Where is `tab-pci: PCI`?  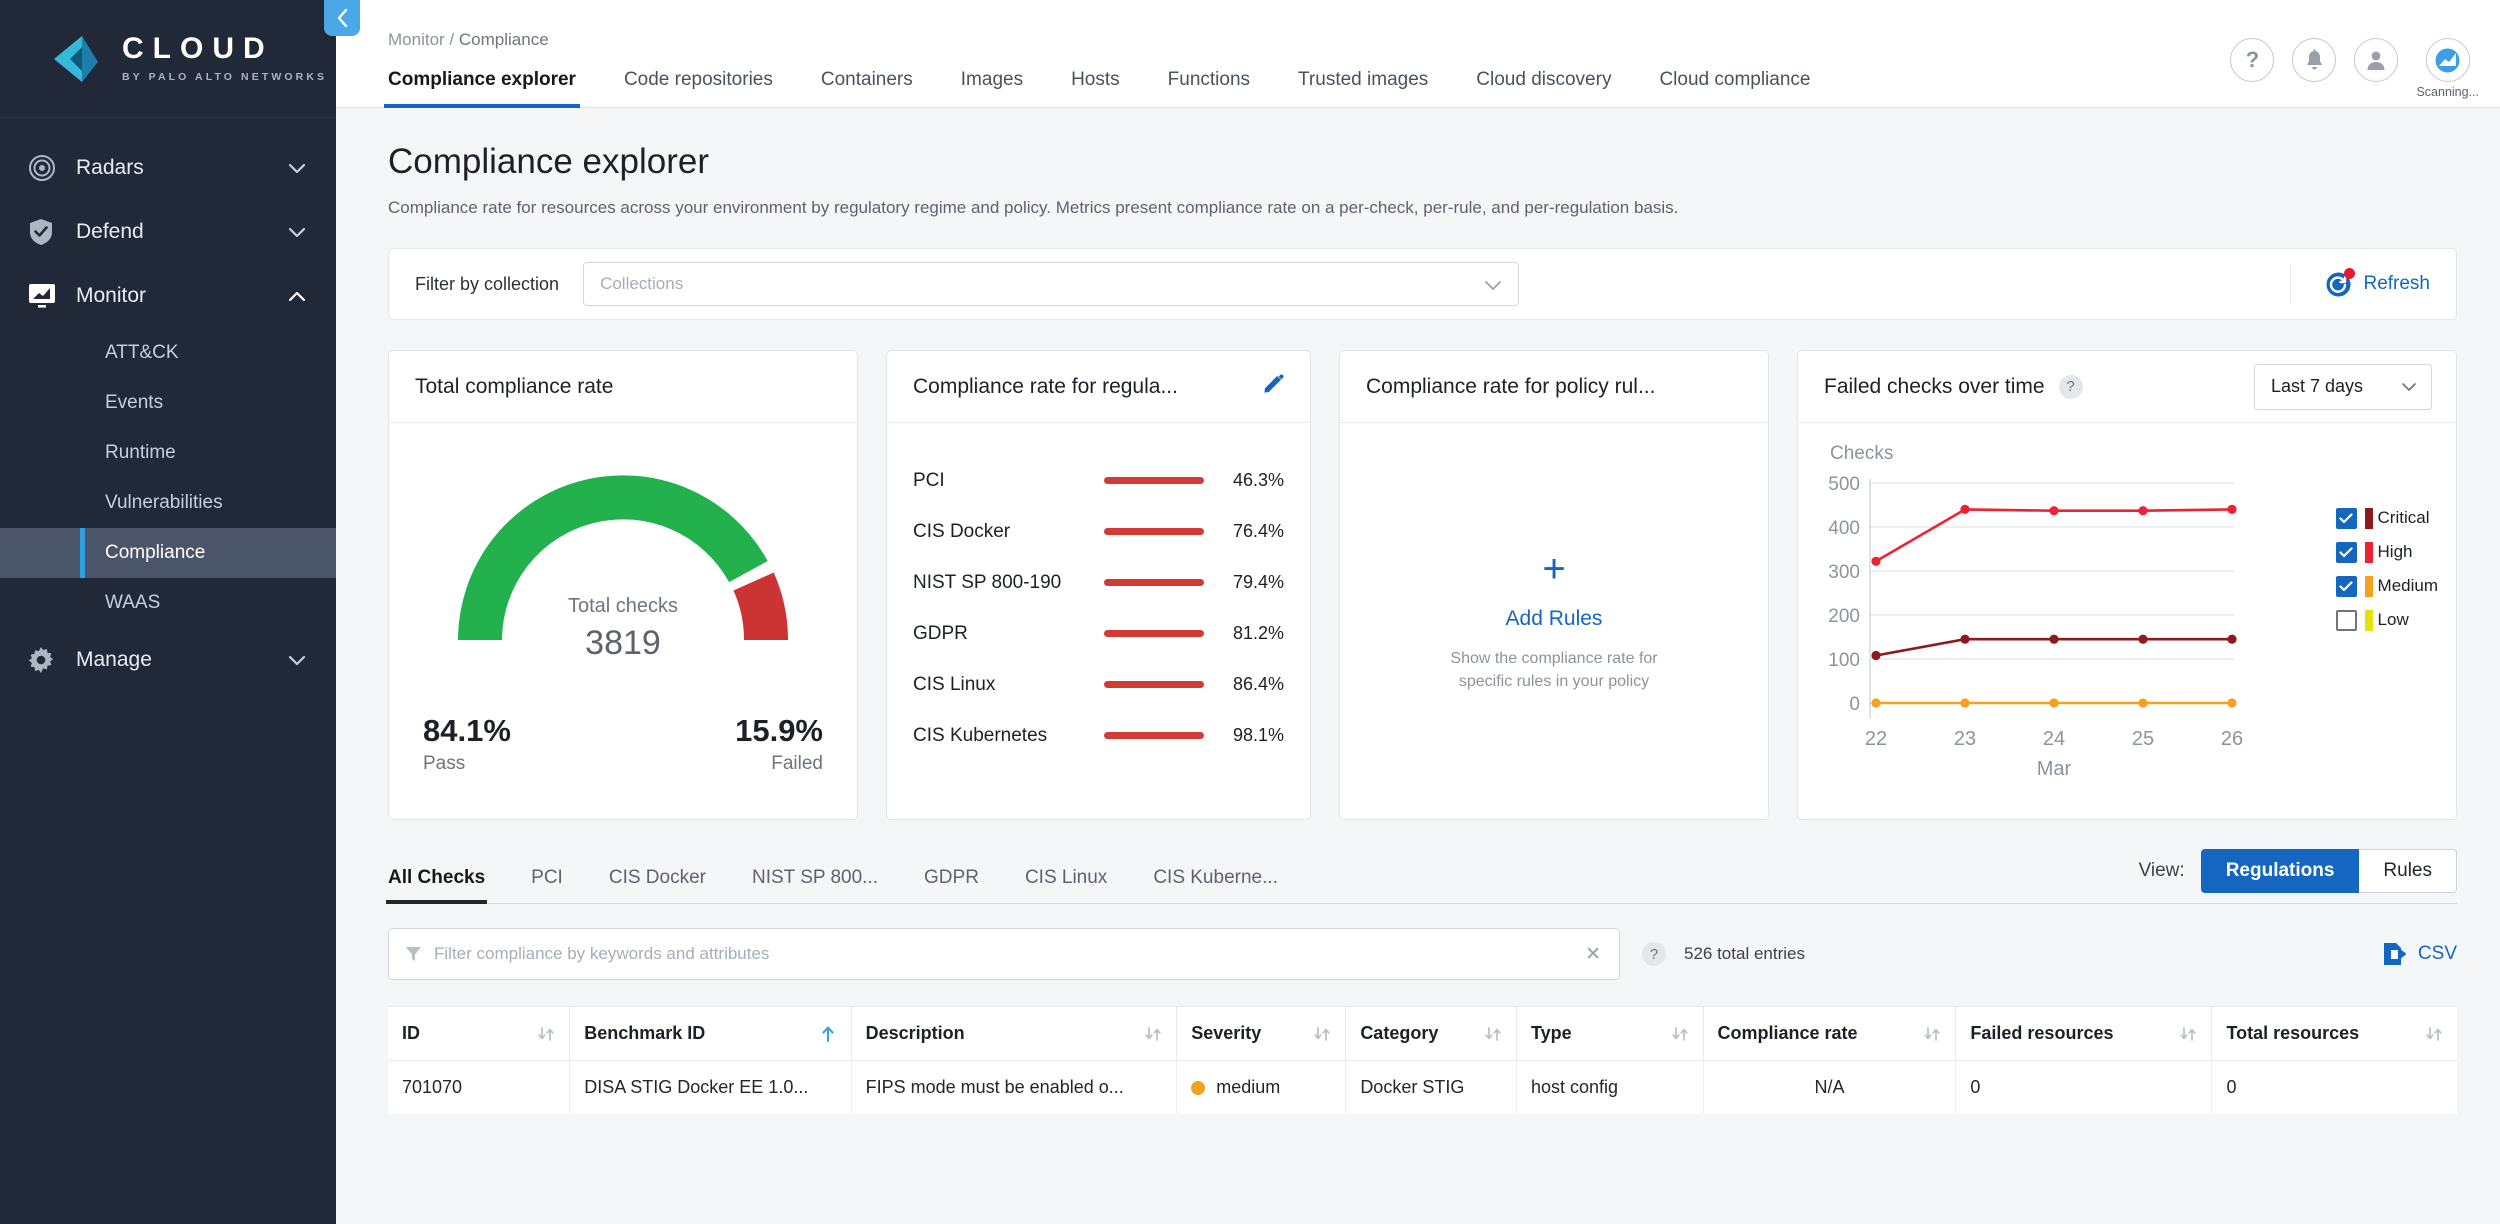
tab-pci: PCI is located at coordinates (547, 885).